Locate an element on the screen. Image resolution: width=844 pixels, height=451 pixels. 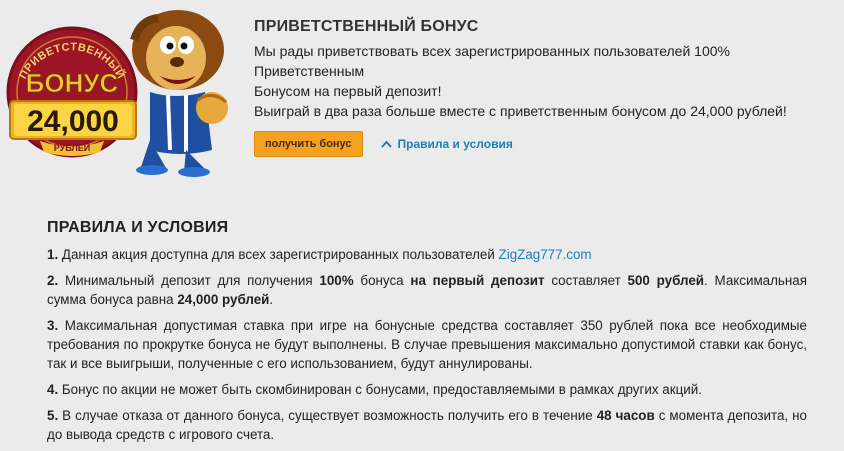
rule-emphasis: 500 рублей is located at coordinates (666, 280).